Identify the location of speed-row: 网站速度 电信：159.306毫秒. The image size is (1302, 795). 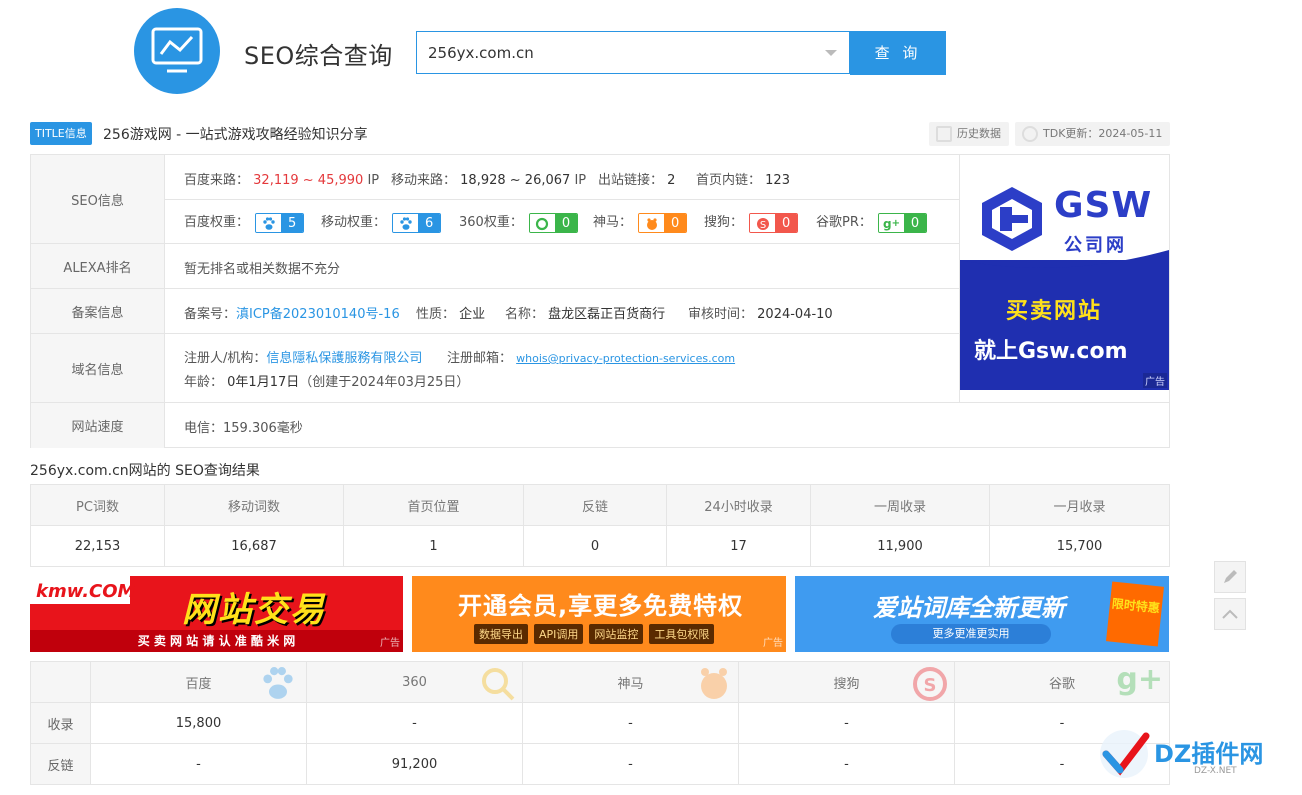
(600, 425).